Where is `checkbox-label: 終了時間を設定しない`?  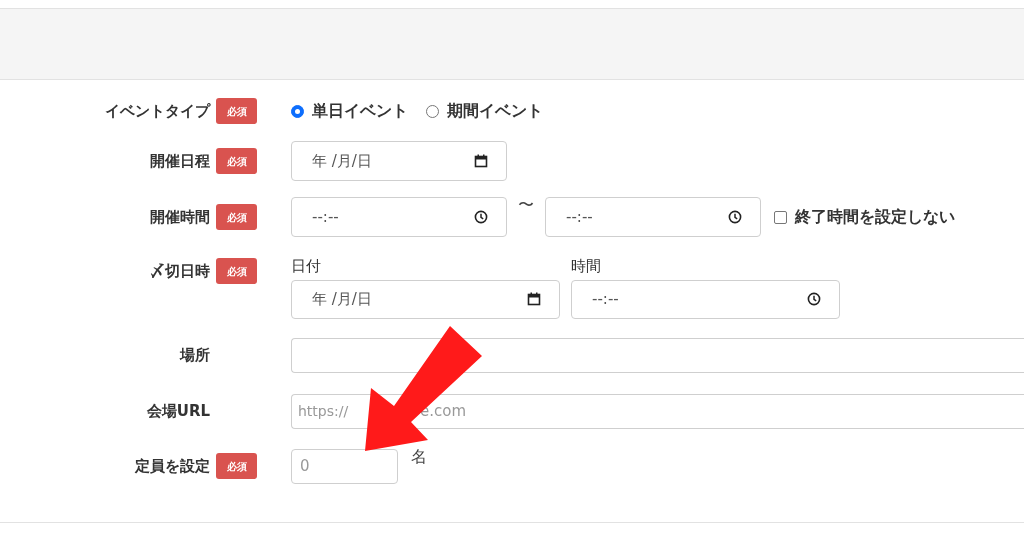
checkbox-label: 終了時間を設定しない is located at coordinates (875, 217).